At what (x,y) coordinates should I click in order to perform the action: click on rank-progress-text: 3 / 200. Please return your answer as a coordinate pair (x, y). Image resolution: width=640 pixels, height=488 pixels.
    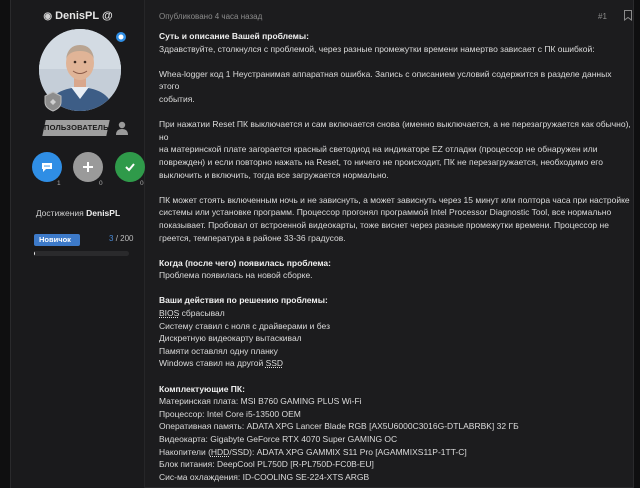
    Looking at the image, I should click on (121, 238).